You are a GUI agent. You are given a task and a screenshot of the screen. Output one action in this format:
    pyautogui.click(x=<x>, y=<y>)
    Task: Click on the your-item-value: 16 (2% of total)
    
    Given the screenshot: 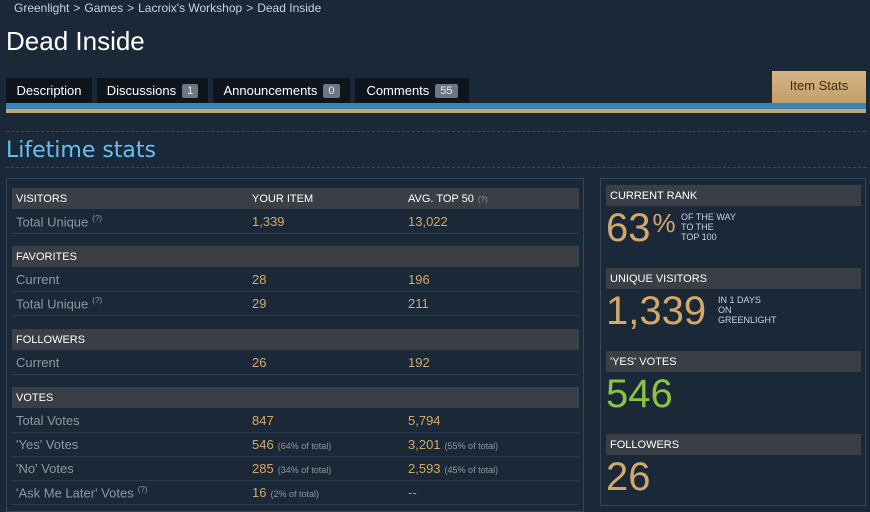 What is the action you would take?
    pyautogui.click(x=285, y=492)
    